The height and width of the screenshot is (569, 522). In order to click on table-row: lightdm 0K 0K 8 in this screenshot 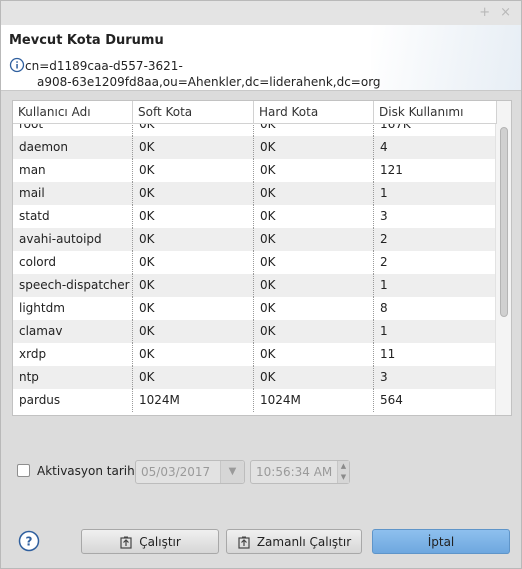, I will do `click(255, 308)`.